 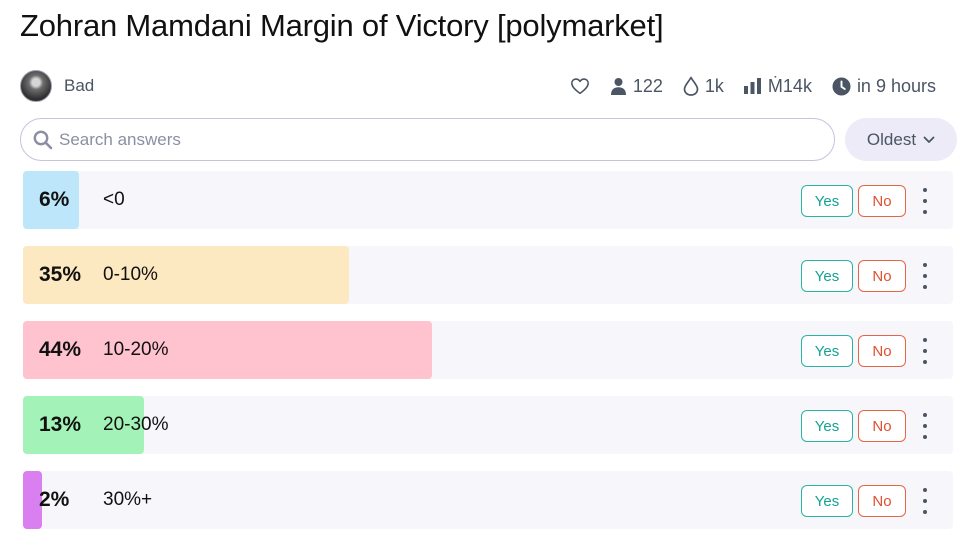 What do you see at coordinates (54, 199) in the screenshot?
I see `answer-percent: 6%` at bounding box center [54, 199].